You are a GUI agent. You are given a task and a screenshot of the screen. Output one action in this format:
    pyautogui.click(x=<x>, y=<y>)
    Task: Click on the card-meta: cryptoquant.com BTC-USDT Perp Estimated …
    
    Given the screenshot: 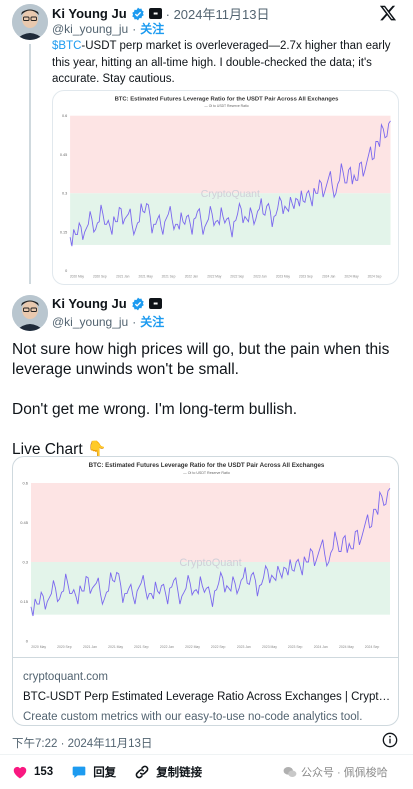 What is the action you would take?
    pyautogui.click(x=208, y=696)
    